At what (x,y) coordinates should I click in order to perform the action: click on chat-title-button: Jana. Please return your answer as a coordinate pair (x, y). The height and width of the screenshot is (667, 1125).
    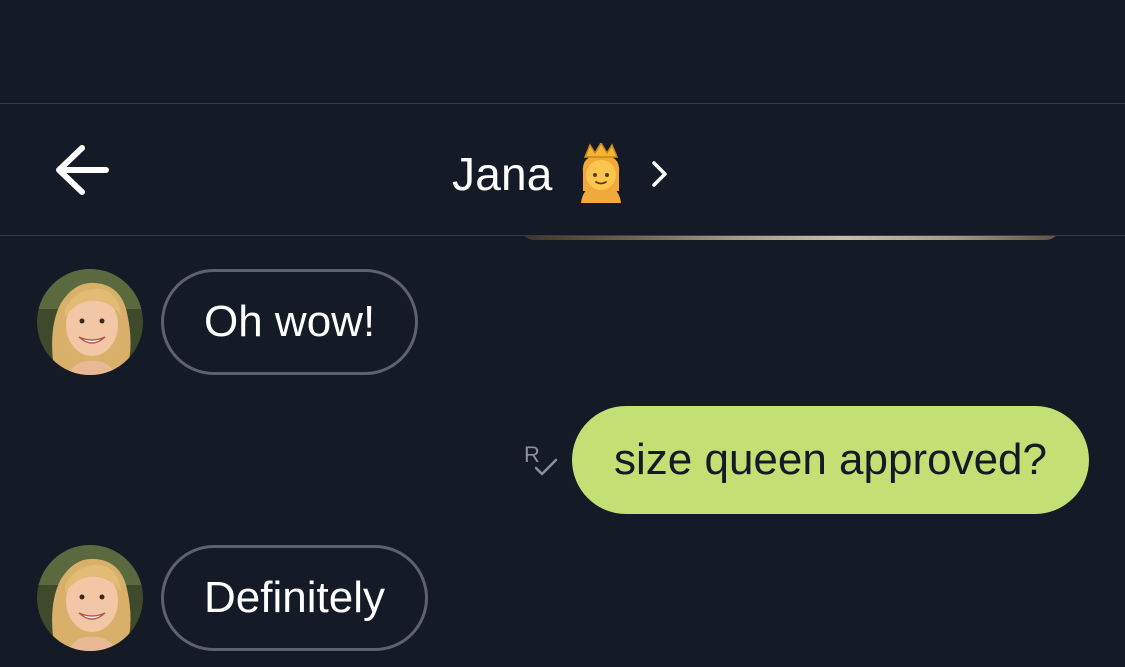
    Looking at the image, I should click on (561, 173).